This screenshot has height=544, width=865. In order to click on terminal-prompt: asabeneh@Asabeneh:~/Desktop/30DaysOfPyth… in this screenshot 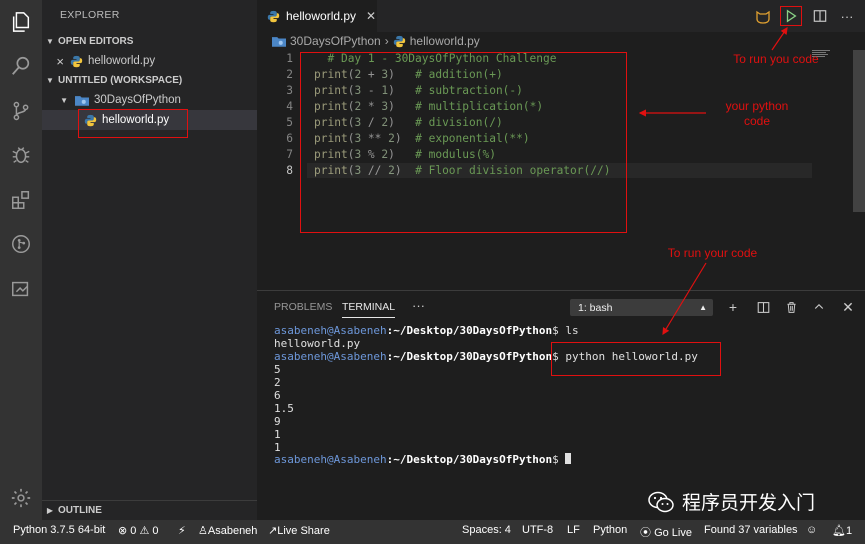, I will do `click(423, 459)`.